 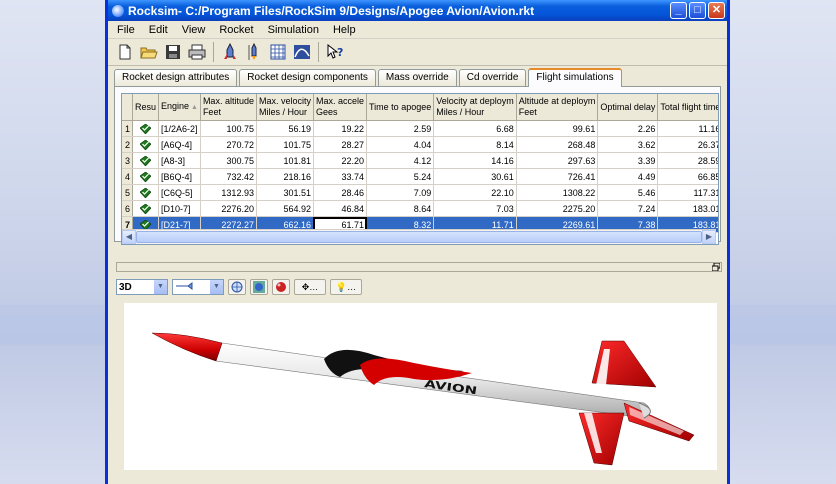 I want to click on open-folder-icon, so click(x=149, y=52).